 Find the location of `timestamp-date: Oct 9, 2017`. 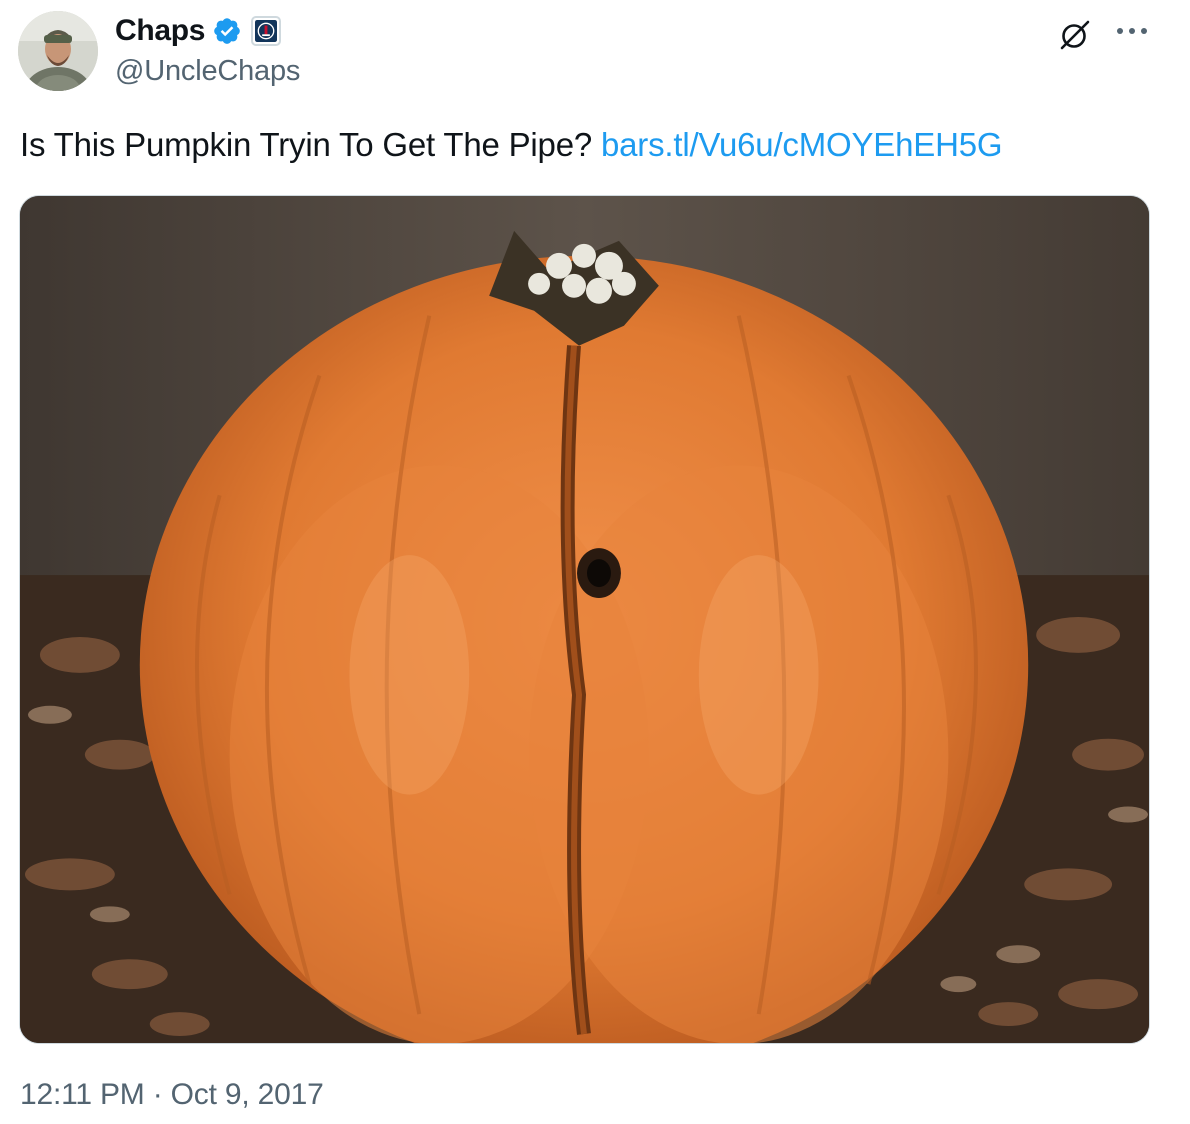

timestamp-date: Oct 9, 2017 is located at coordinates (247, 1094).